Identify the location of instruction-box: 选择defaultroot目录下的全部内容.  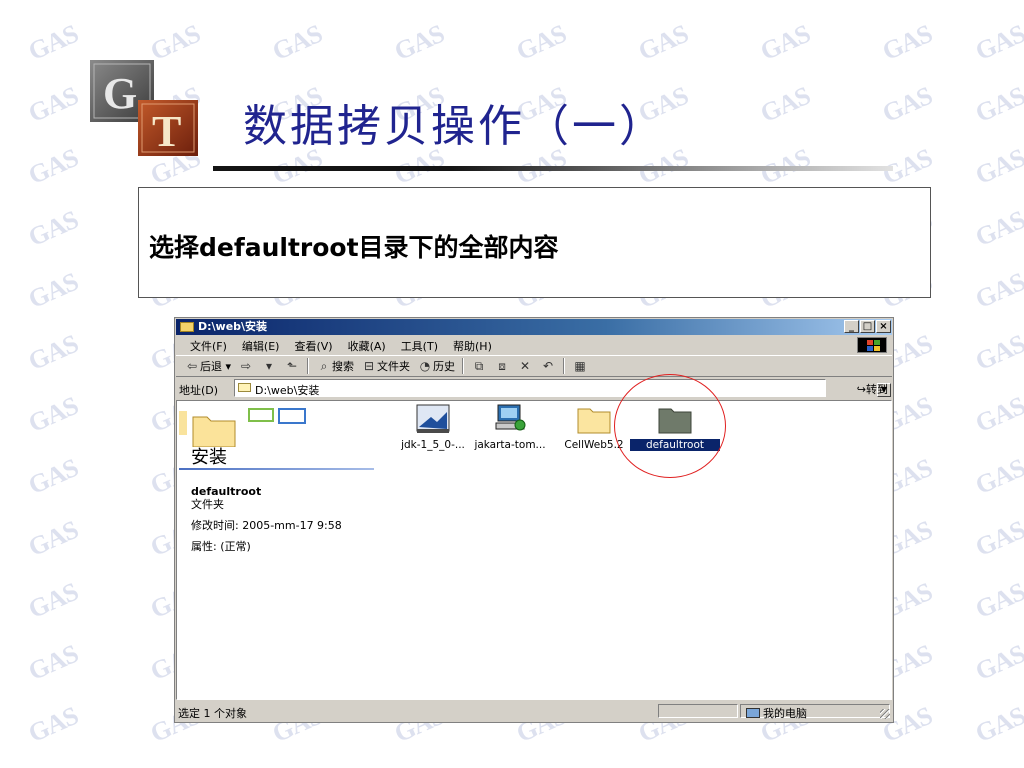
(534, 242).